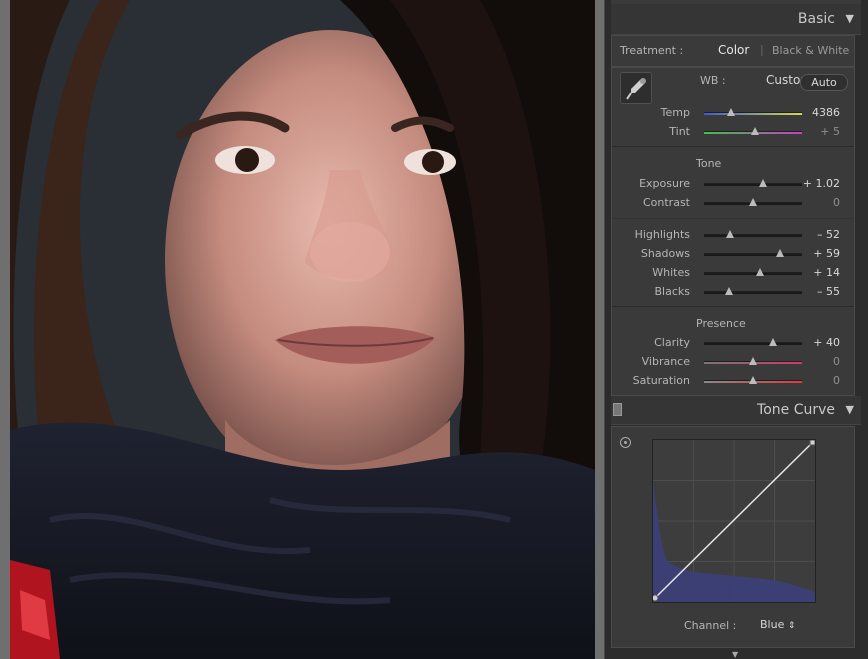  What do you see at coordinates (736, 410) in the screenshot?
I see `tone-curve-section-header: Tone Curve ▼` at bounding box center [736, 410].